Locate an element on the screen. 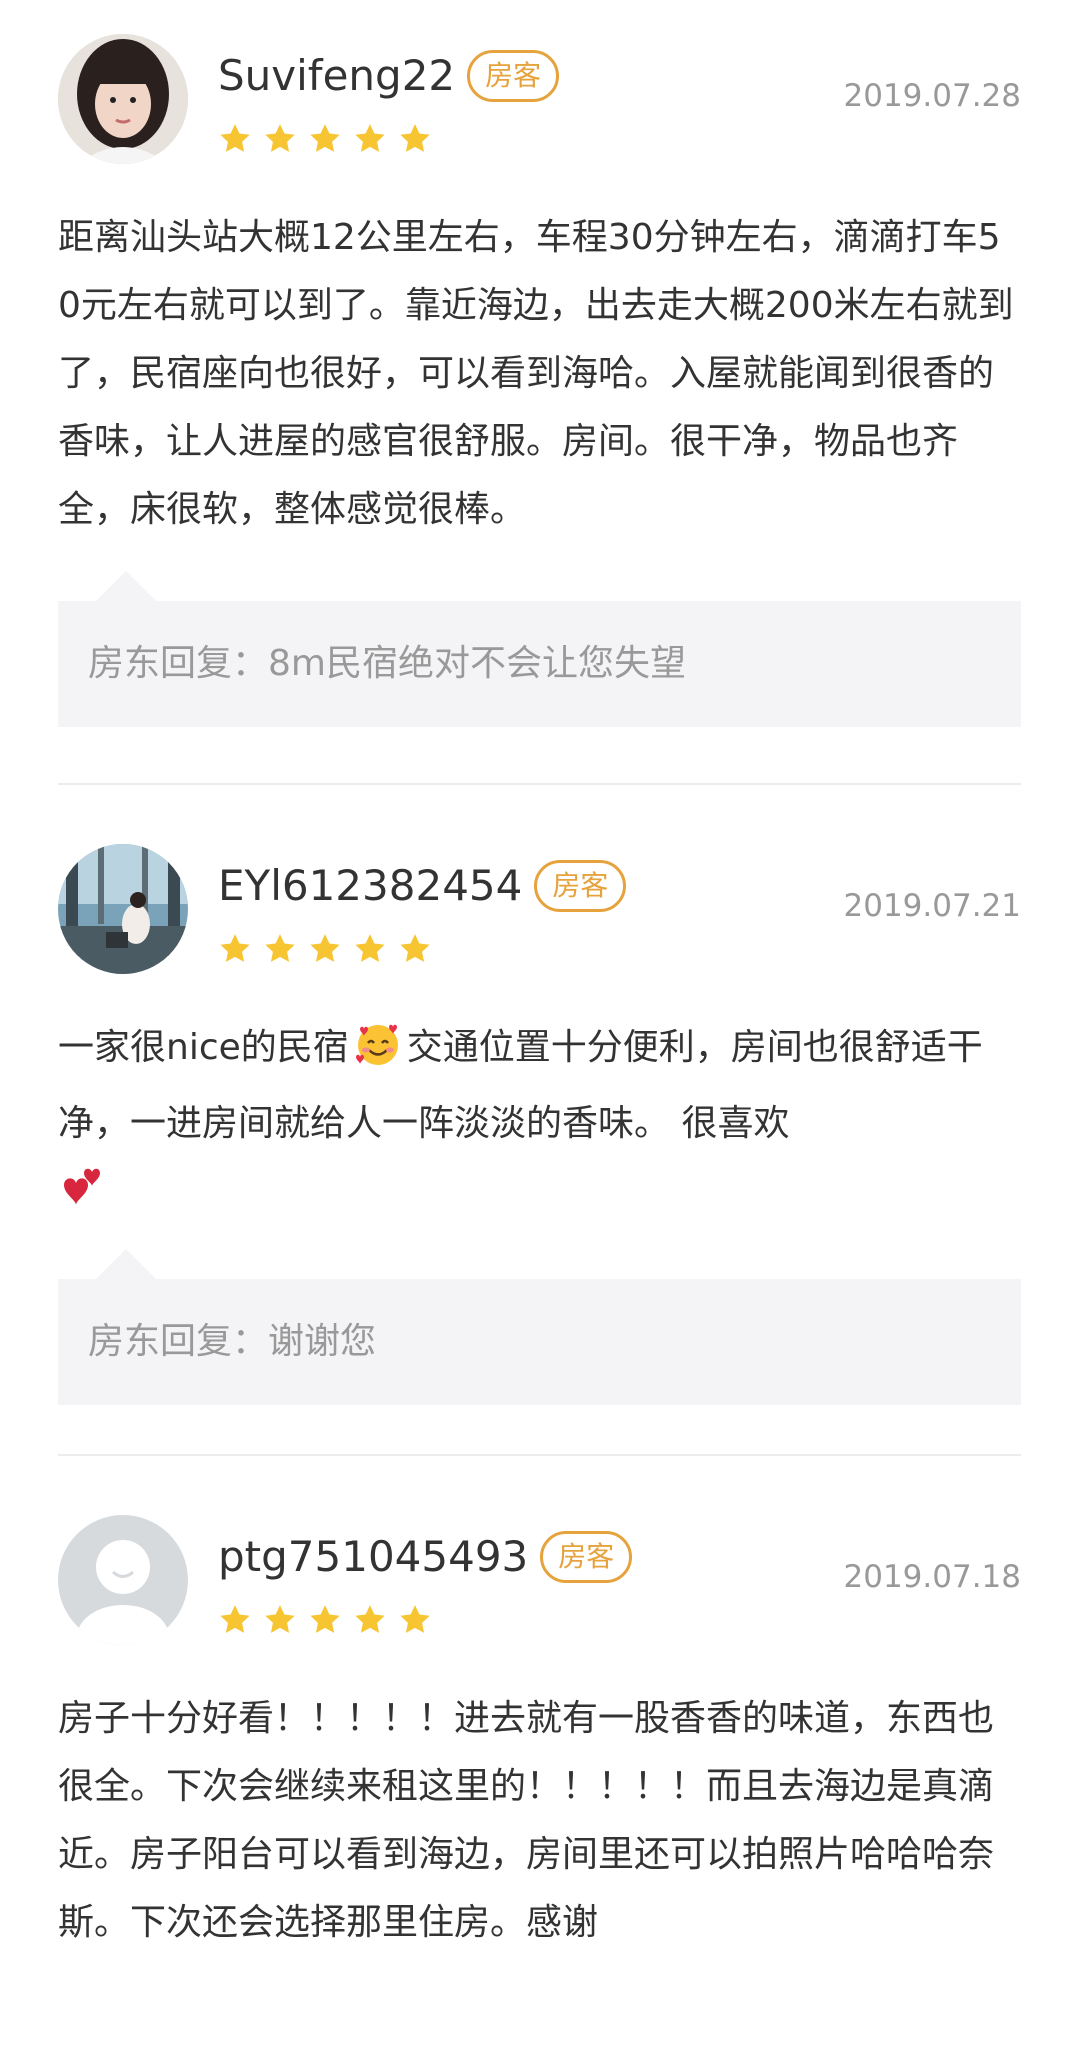  review-text-part: 一家很nice的民宿 is located at coordinates (203, 1047).